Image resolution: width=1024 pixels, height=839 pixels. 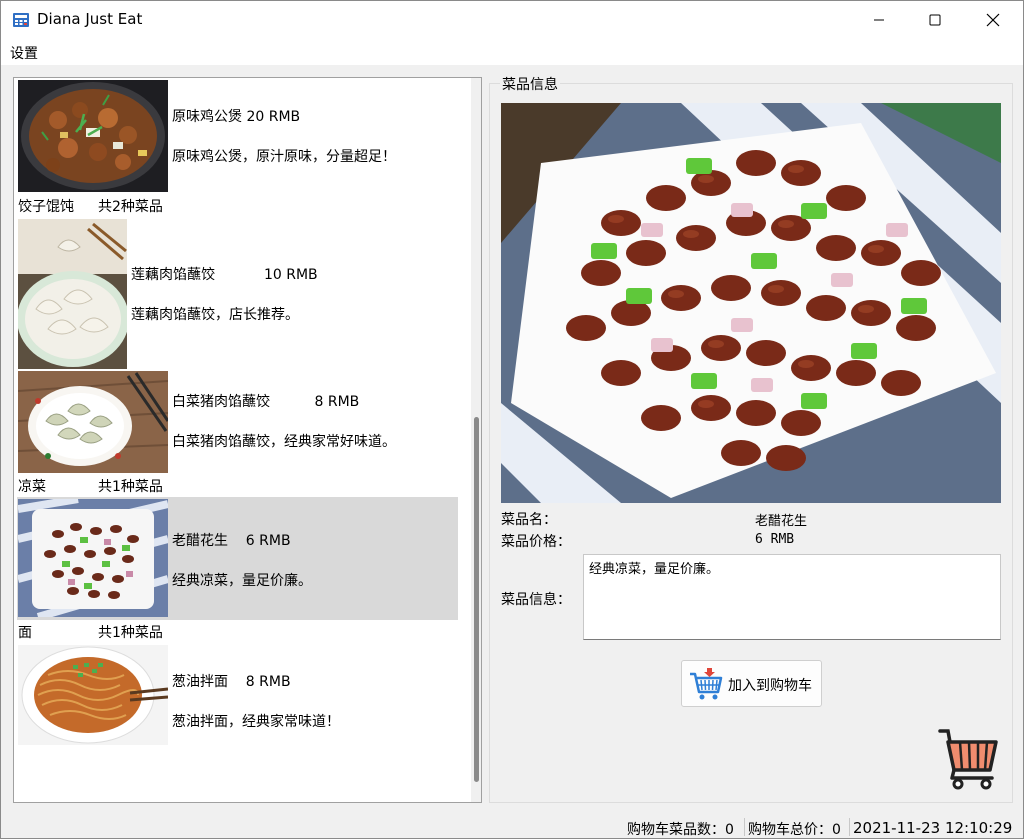 I want to click on minimize-icon, so click(x=879, y=20).